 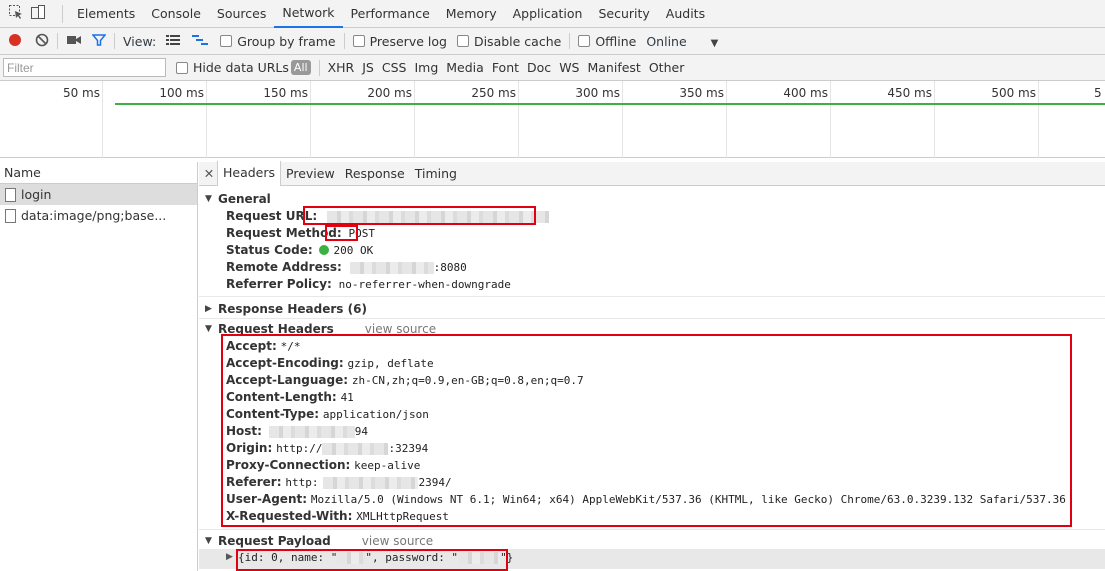 What do you see at coordinates (208, 309) in the screenshot?
I see `collapsed-triangle-icon: ▶` at bounding box center [208, 309].